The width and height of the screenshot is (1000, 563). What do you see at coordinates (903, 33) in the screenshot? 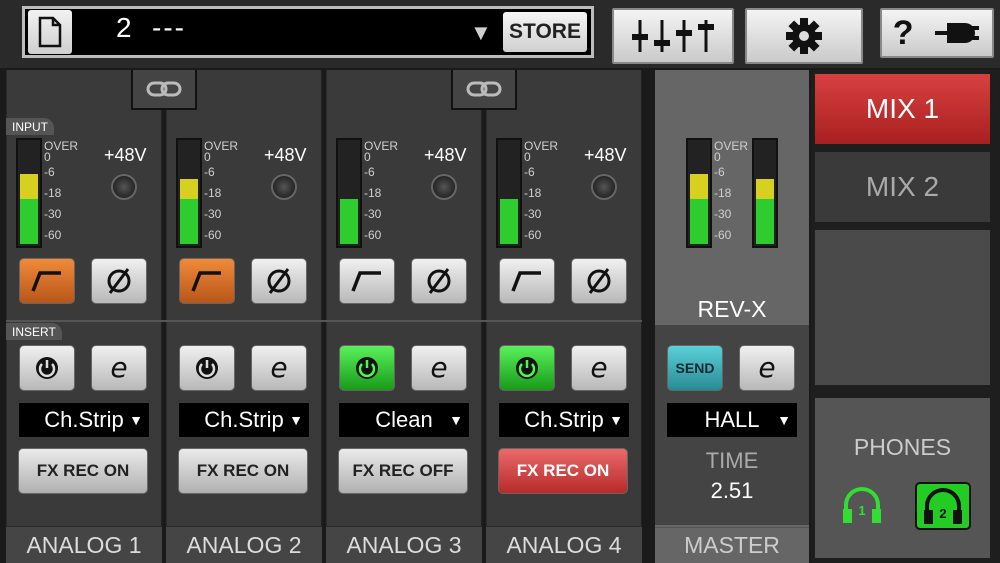
I see `help-icon: ?` at bounding box center [903, 33].